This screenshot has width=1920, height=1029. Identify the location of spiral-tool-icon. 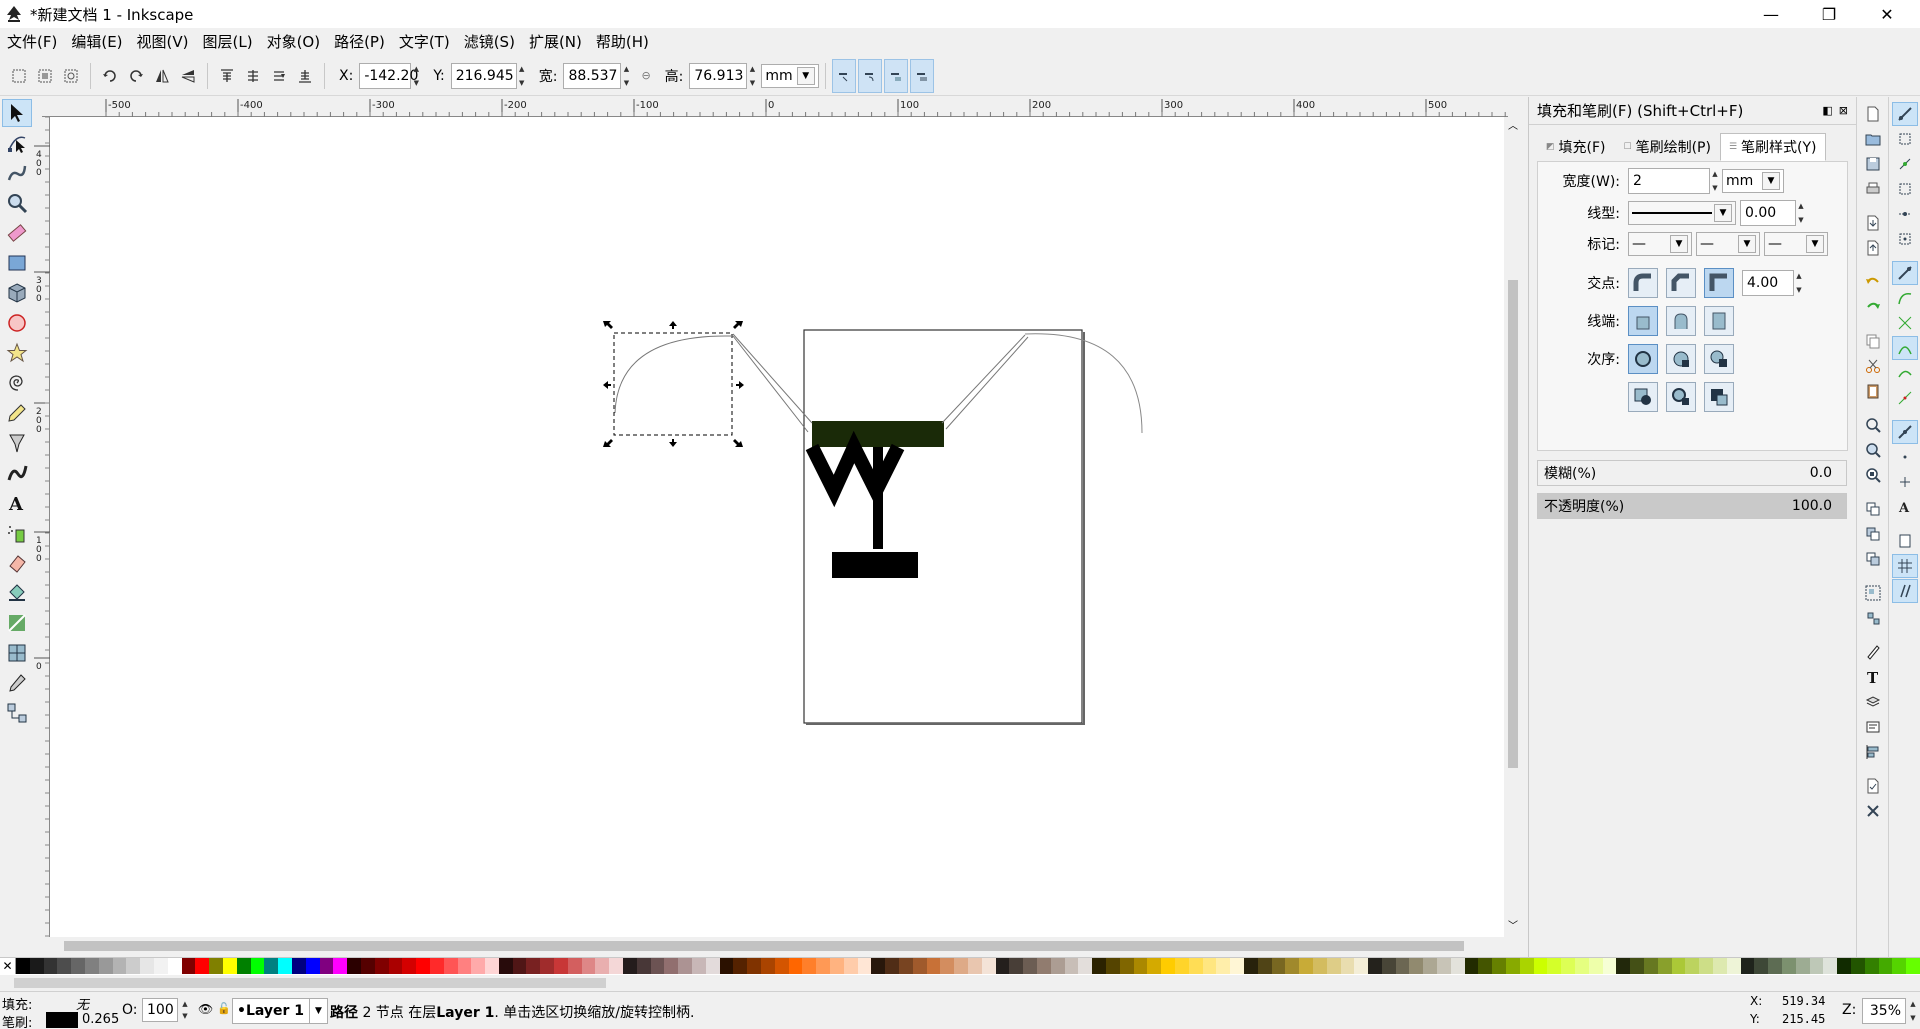
(17, 383).